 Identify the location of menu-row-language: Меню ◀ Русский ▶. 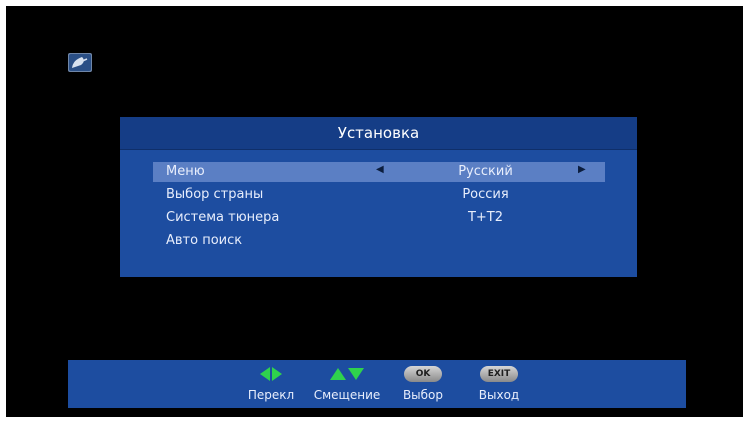
(379, 172).